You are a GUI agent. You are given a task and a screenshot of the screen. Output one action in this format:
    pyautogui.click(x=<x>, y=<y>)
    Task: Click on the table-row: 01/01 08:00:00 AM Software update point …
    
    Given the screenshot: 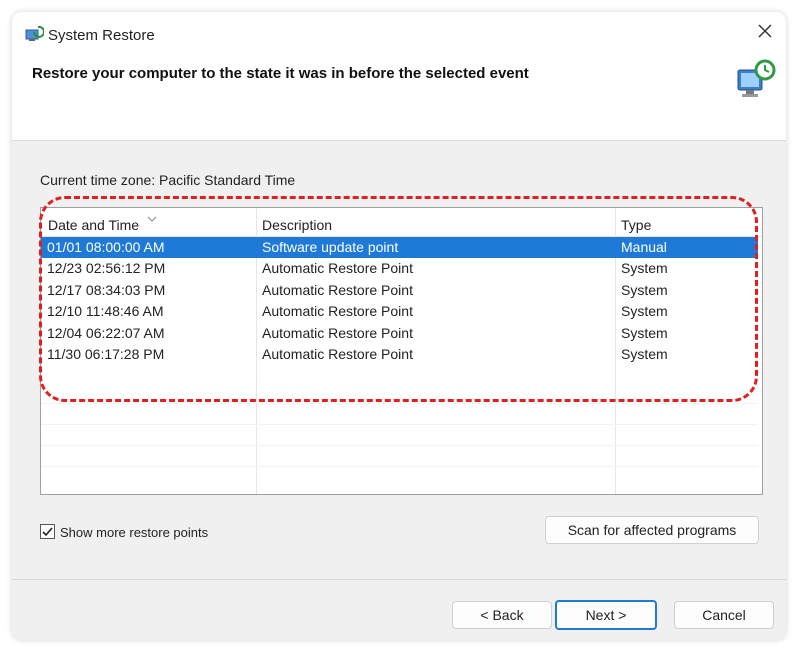 What is the action you would take?
    pyautogui.click(x=399, y=247)
    